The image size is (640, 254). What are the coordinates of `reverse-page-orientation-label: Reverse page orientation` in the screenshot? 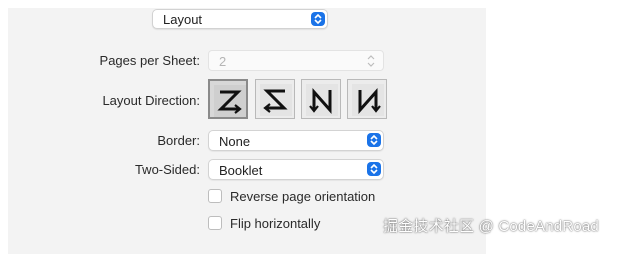 It's located at (303, 196).